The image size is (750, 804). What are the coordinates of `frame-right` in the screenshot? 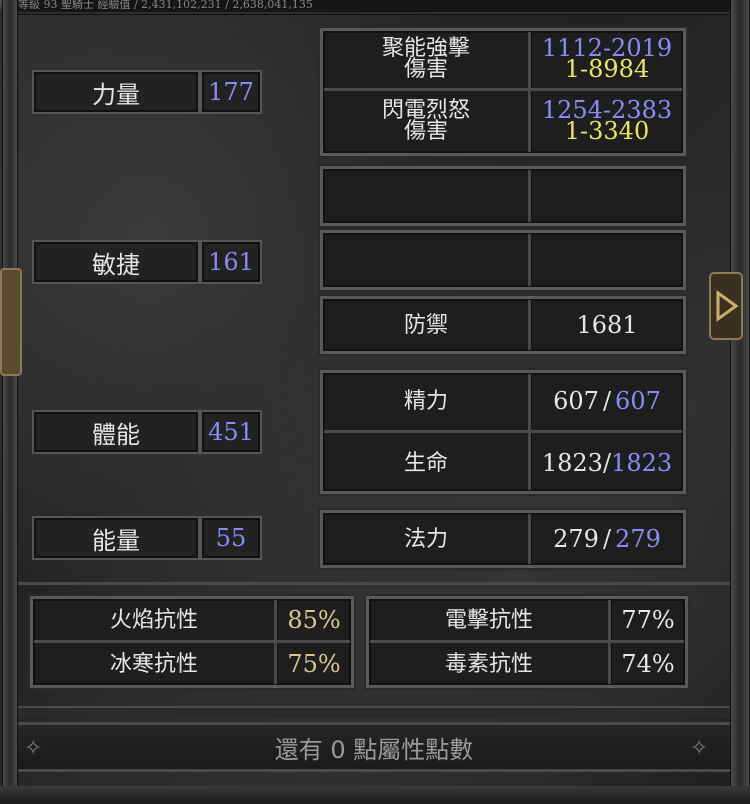 It's located at (740, 402).